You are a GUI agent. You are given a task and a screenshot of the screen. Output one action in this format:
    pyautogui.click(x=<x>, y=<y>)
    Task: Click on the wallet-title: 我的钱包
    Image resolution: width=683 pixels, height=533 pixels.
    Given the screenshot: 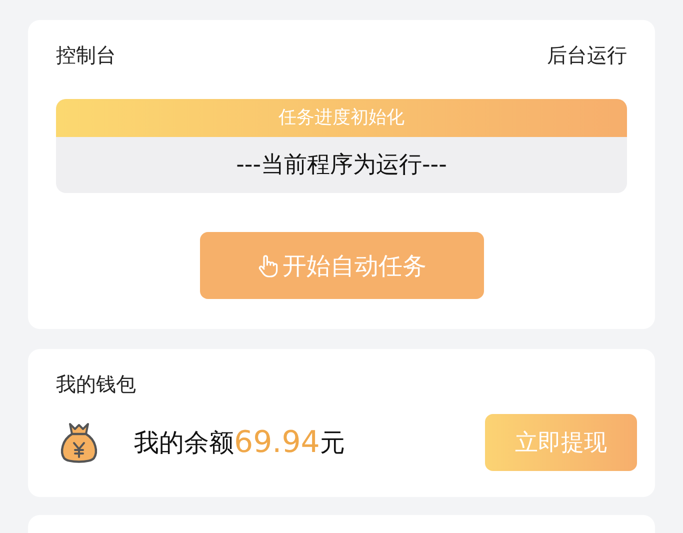 What is the action you would take?
    pyautogui.click(x=96, y=384)
    